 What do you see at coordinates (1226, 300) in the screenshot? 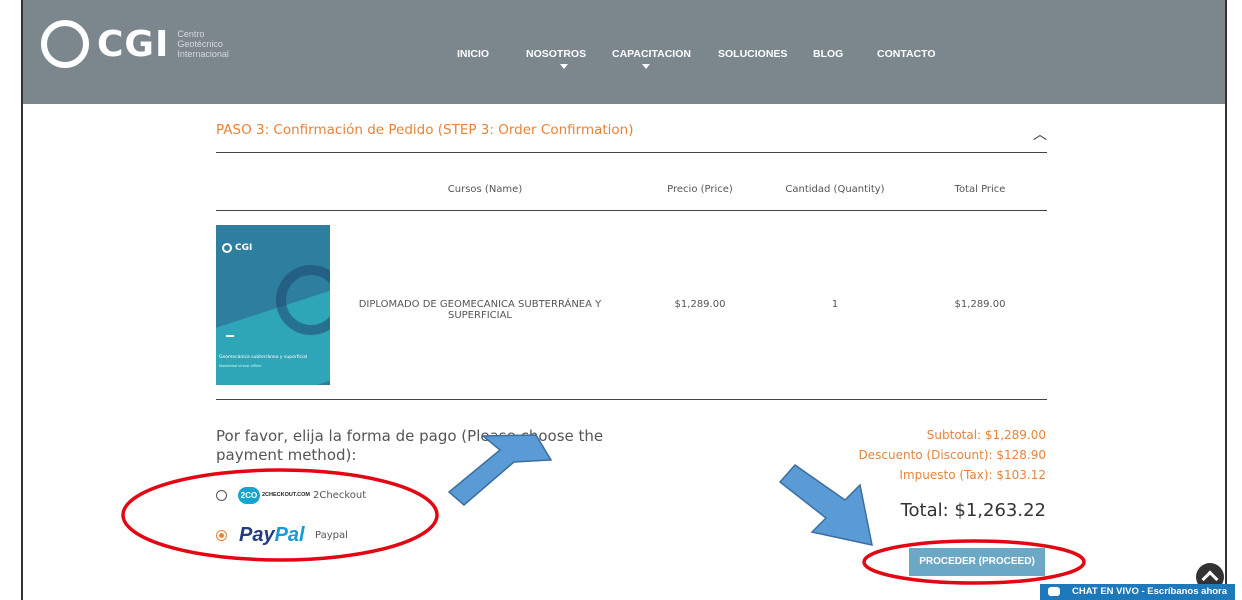
I see `window-border-right` at bounding box center [1226, 300].